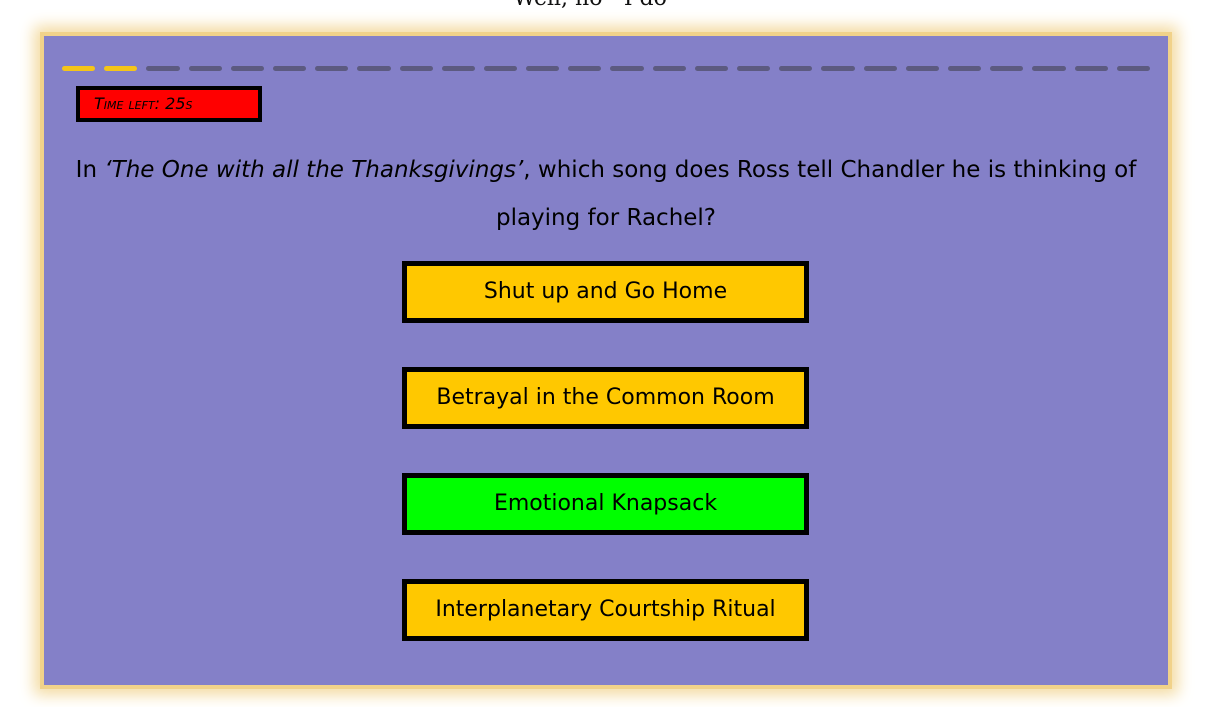 This screenshot has height=707, width=1217. I want to click on time-left-badge: Time left: 25s, so click(169, 104).